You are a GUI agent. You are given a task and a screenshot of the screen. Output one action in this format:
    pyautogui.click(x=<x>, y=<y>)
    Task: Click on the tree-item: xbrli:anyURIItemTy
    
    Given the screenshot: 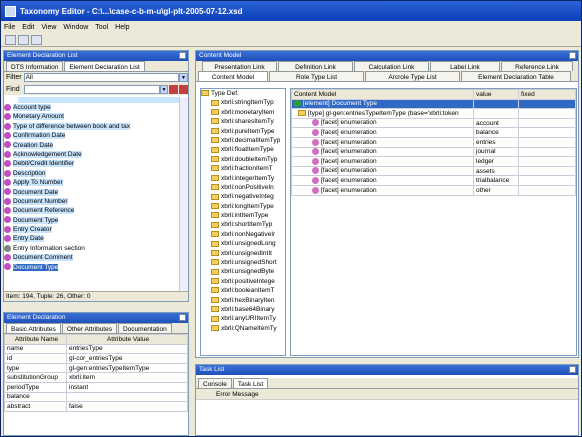 What is the action you would take?
    pyautogui.click(x=243, y=318)
    